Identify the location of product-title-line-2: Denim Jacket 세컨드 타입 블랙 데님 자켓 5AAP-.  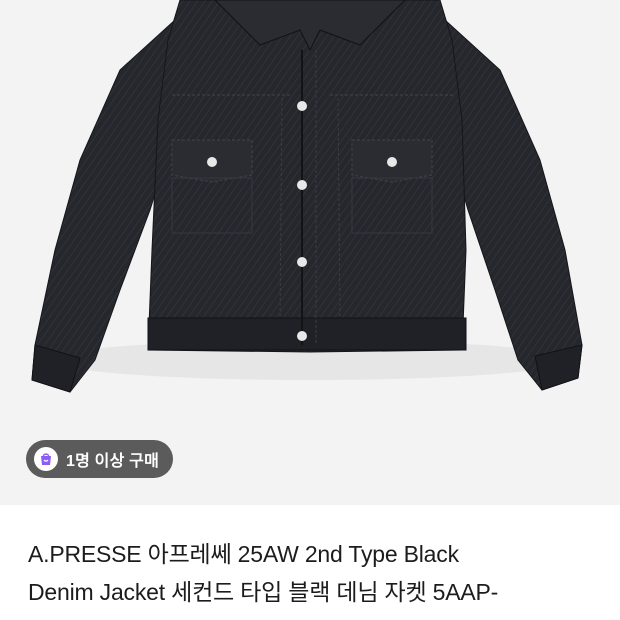
(263, 592).